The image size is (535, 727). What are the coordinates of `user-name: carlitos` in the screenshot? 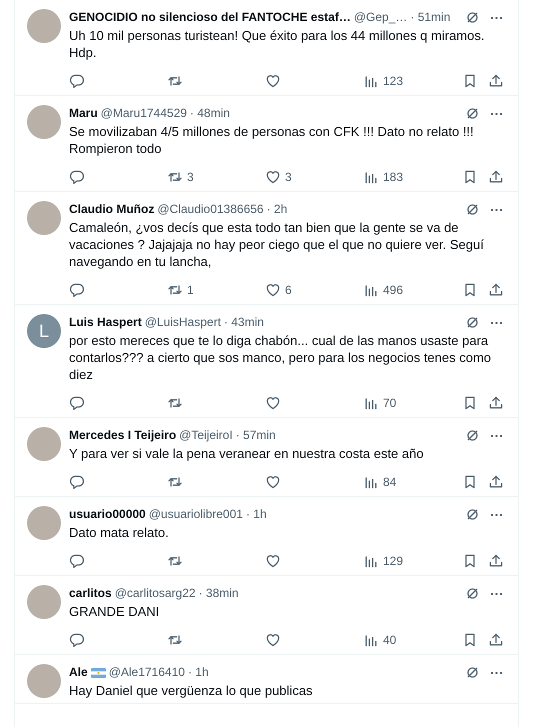 It's located at (90, 593).